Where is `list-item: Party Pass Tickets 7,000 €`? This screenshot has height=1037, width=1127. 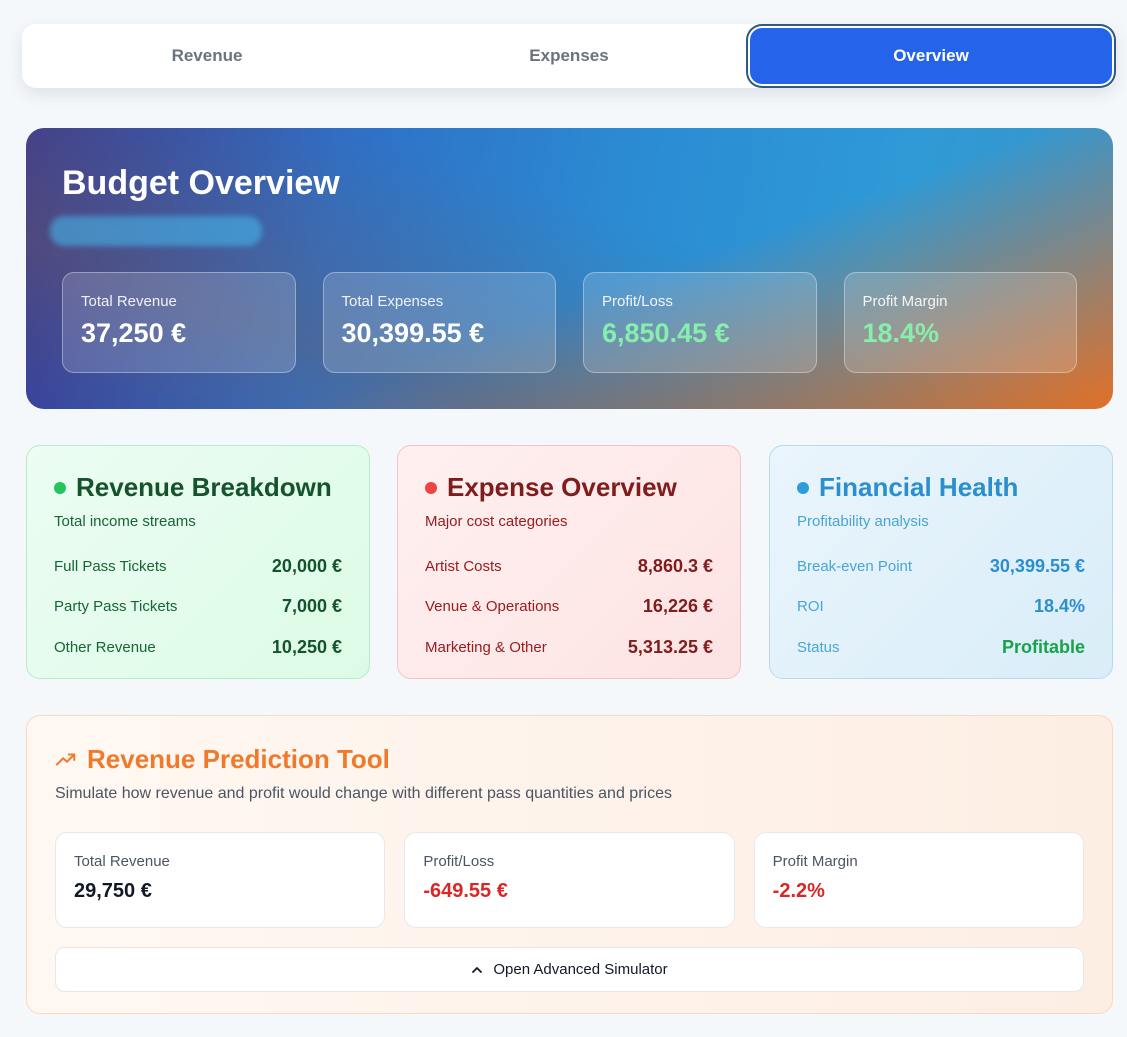
list-item: Party Pass Tickets 7,000 € is located at coordinates (198, 607).